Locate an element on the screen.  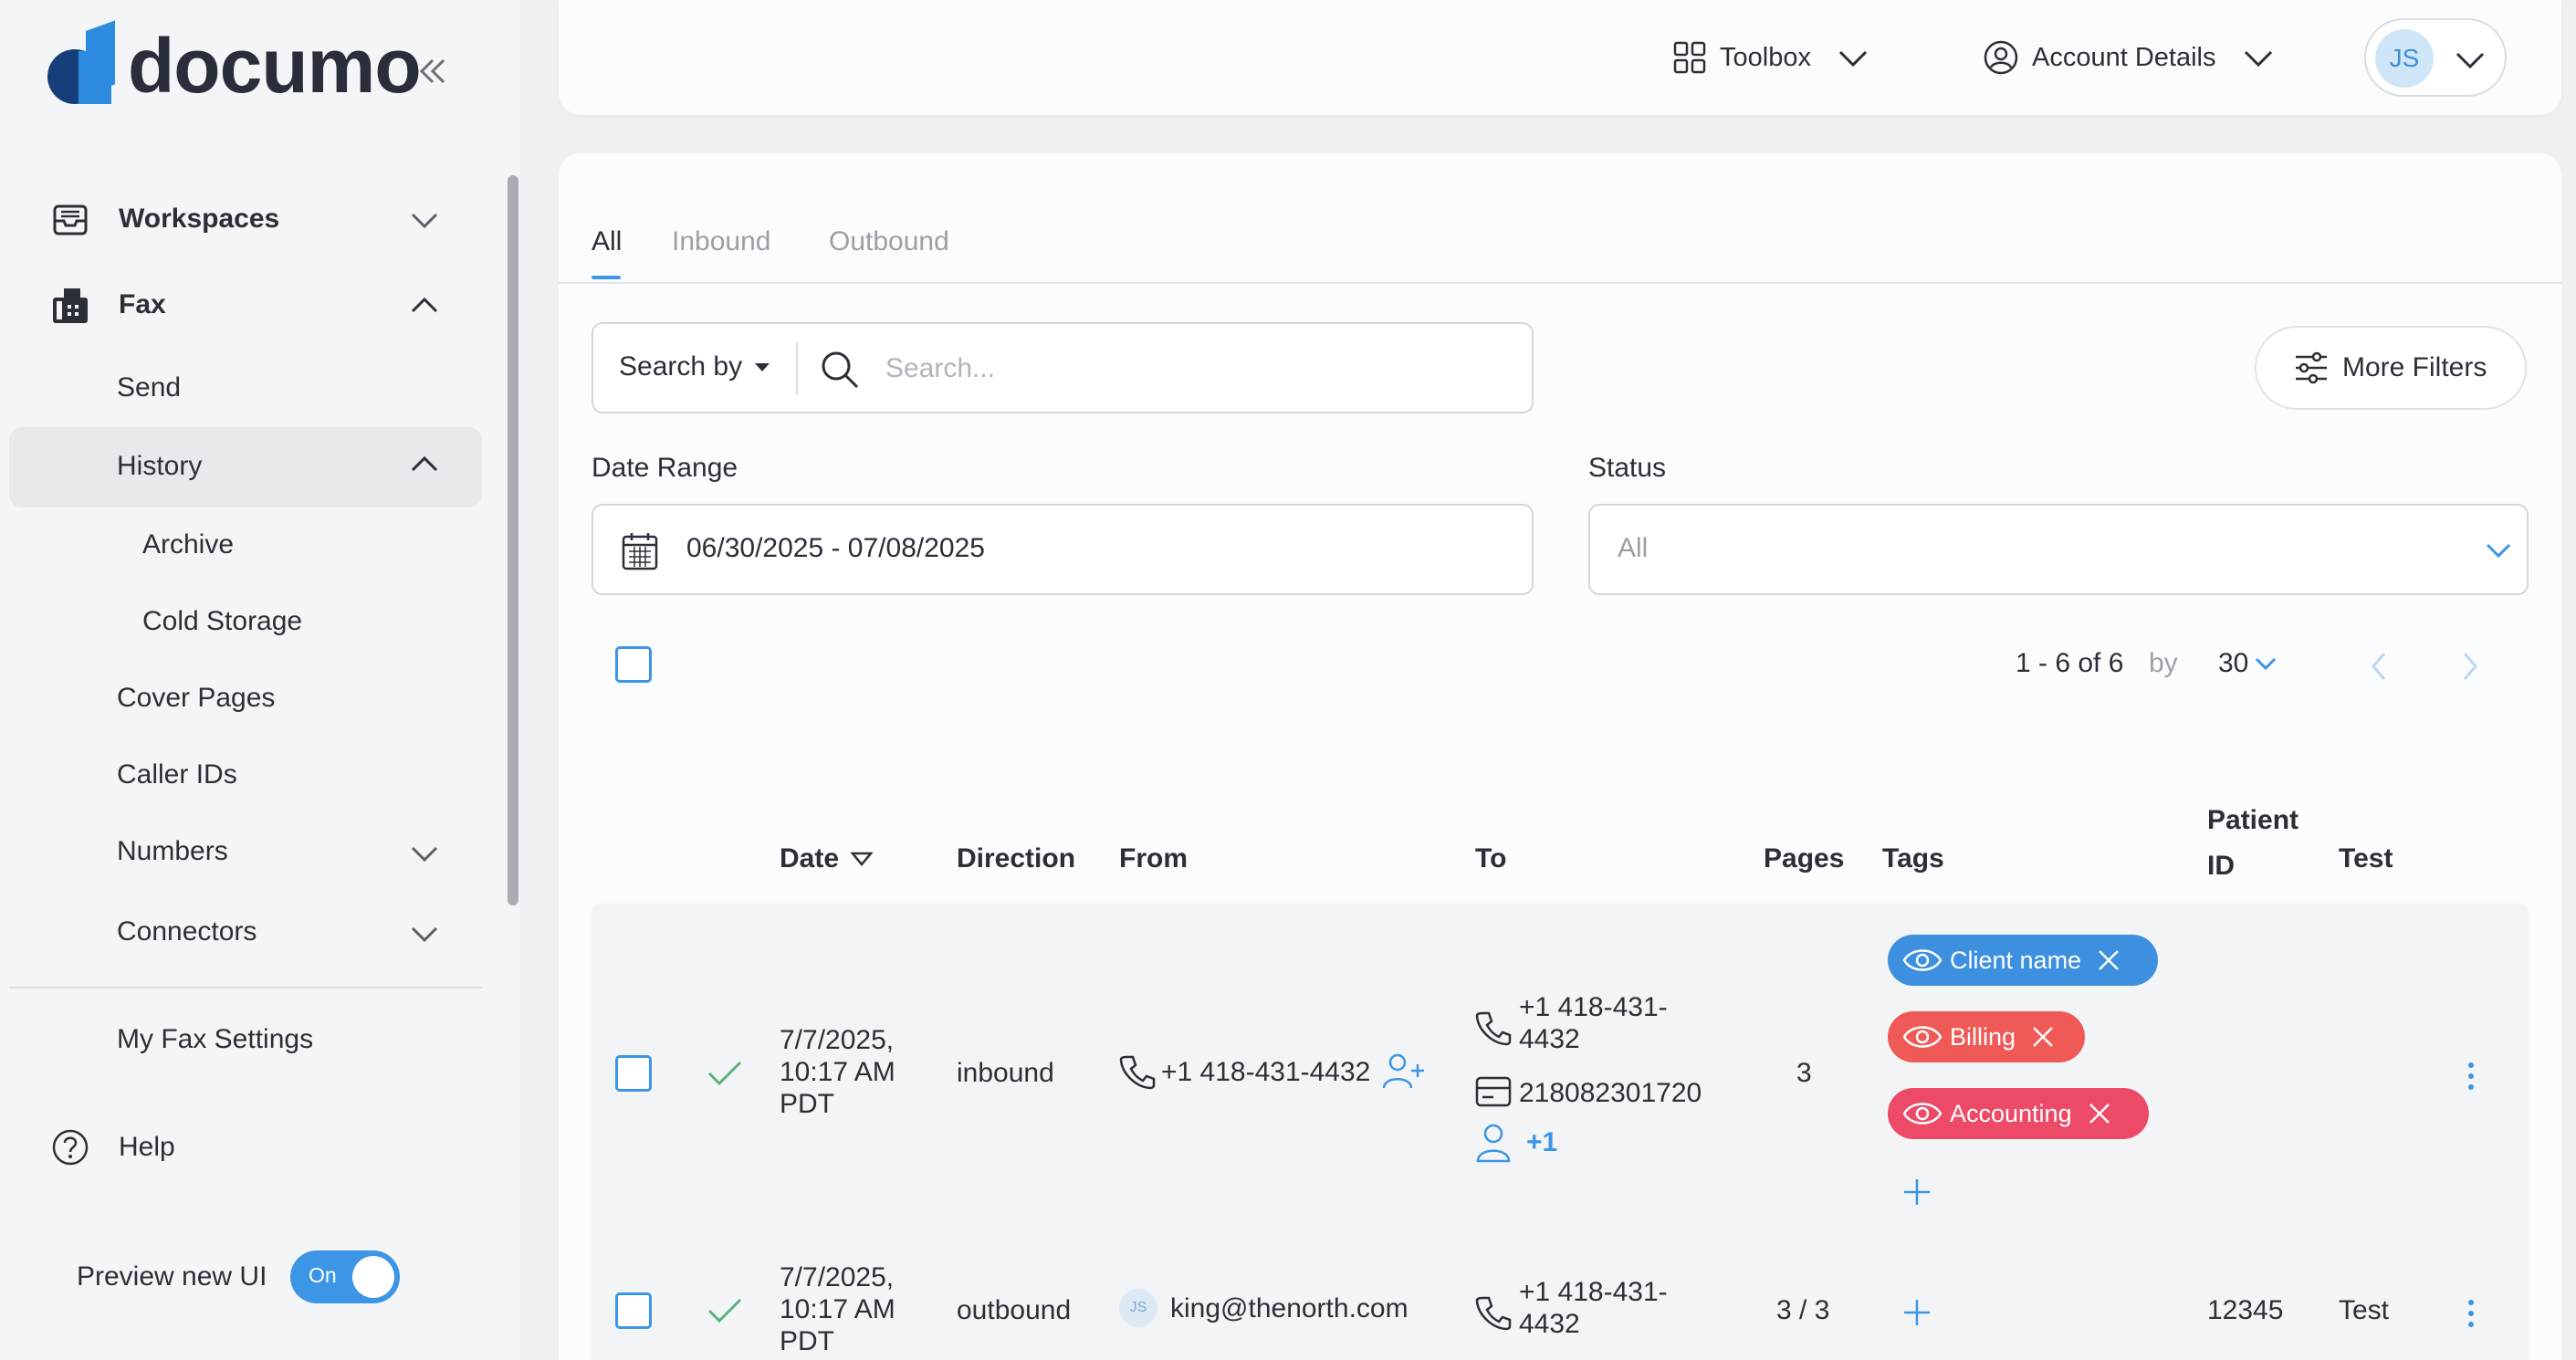
chevron-right-icon is located at coordinates (2470, 667).